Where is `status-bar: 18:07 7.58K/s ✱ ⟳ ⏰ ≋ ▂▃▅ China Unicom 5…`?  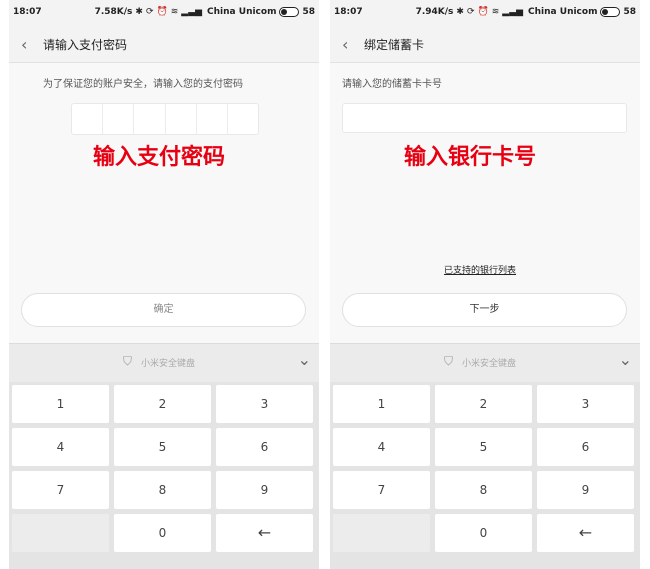
status-bar: 18:07 7.58K/s ✱ ⟳ ⏰ ≋ ▂▃▅ China Unicom 5… is located at coordinates (164, 13).